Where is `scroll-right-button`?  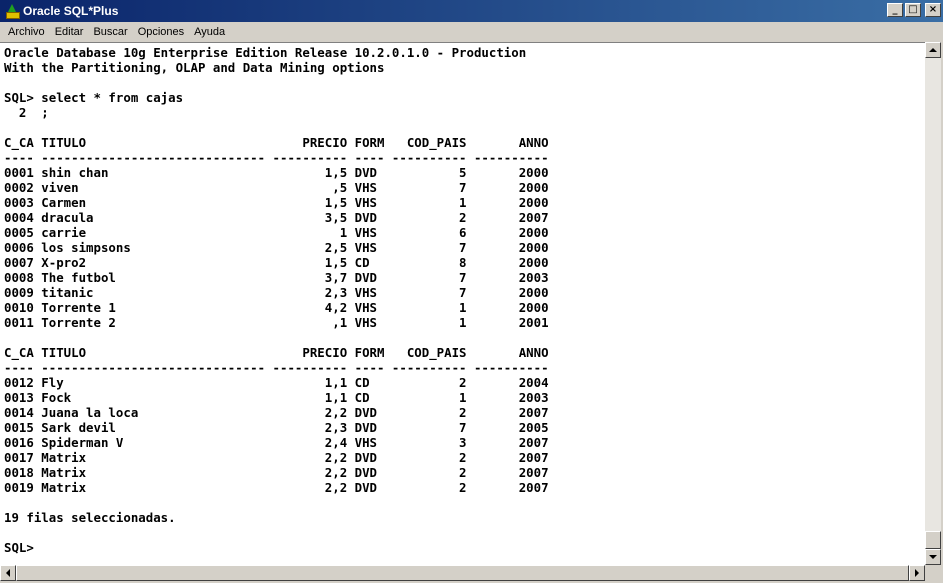 scroll-right-button is located at coordinates (917, 573).